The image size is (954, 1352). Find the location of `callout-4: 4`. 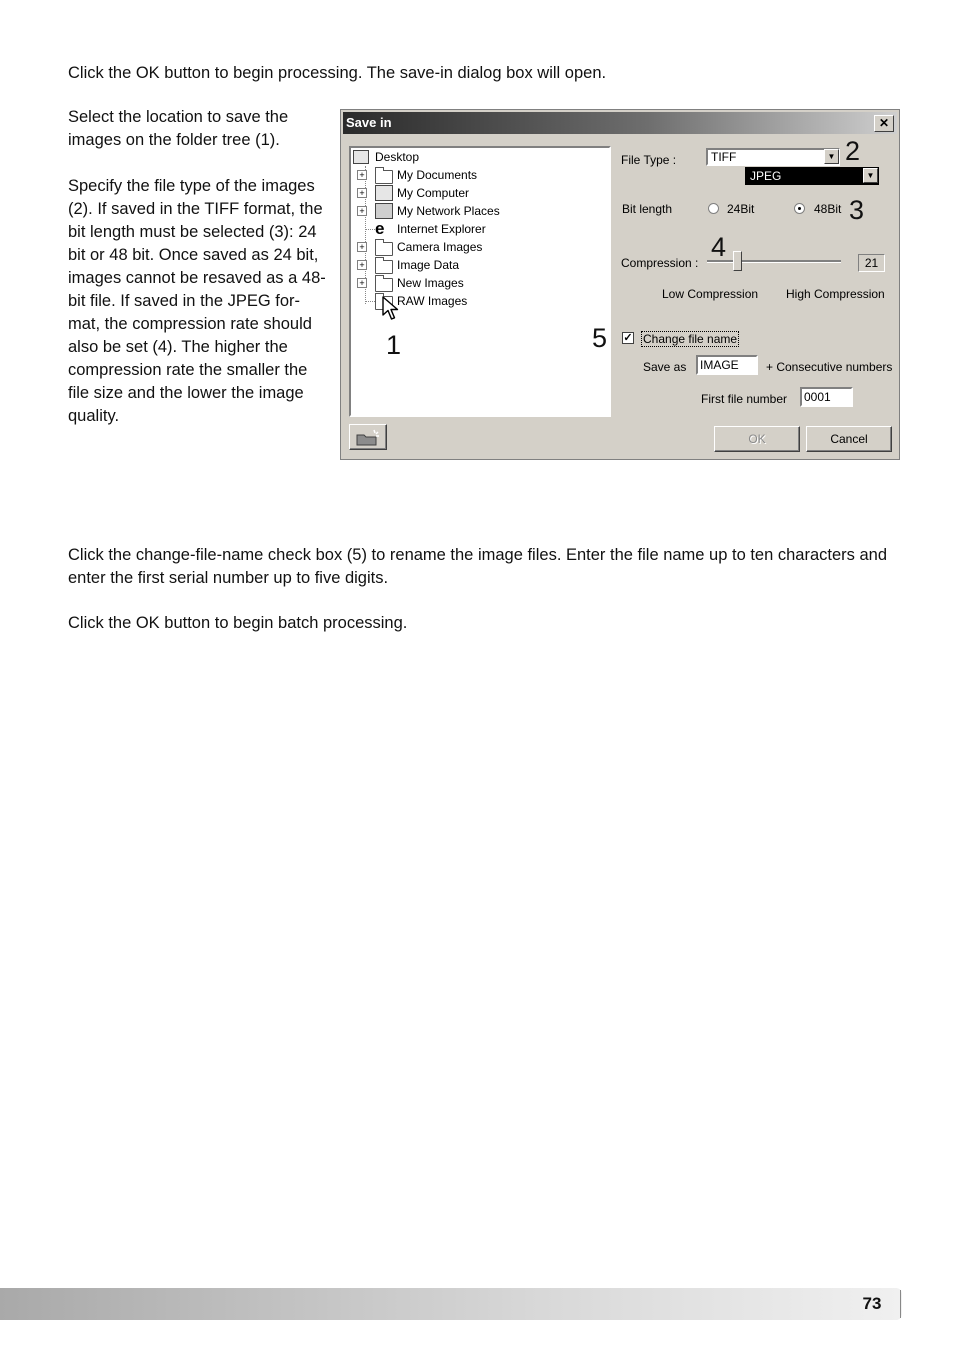

callout-4: 4 is located at coordinates (719, 247).